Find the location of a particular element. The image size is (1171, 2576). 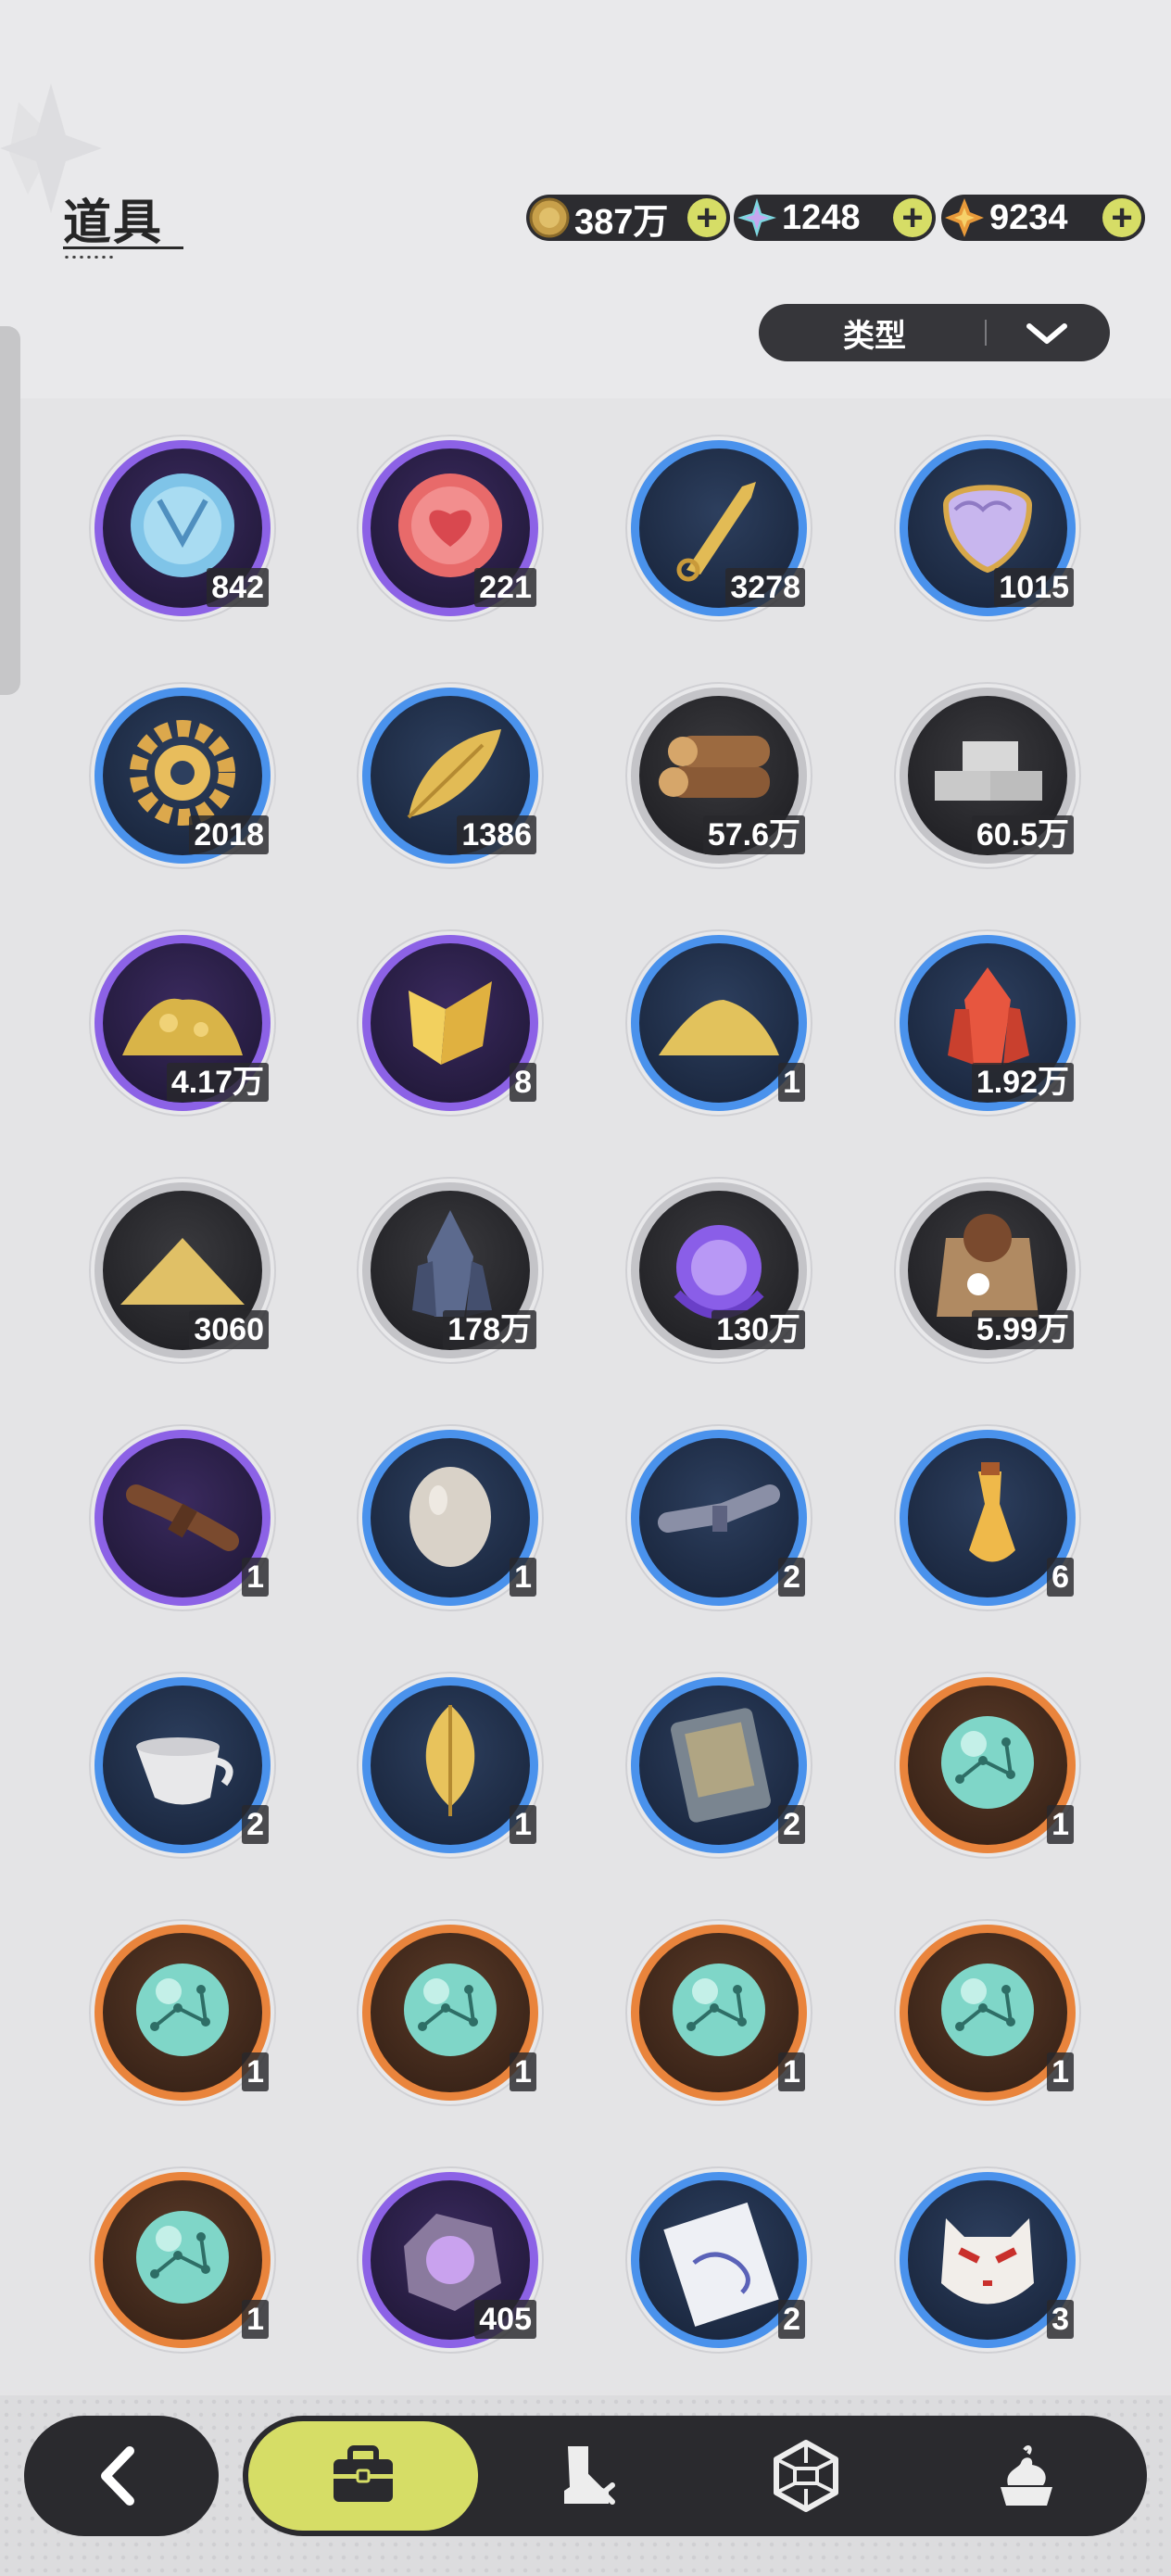

inventory-item: 57.6万 is located at coordinates (719, 775).